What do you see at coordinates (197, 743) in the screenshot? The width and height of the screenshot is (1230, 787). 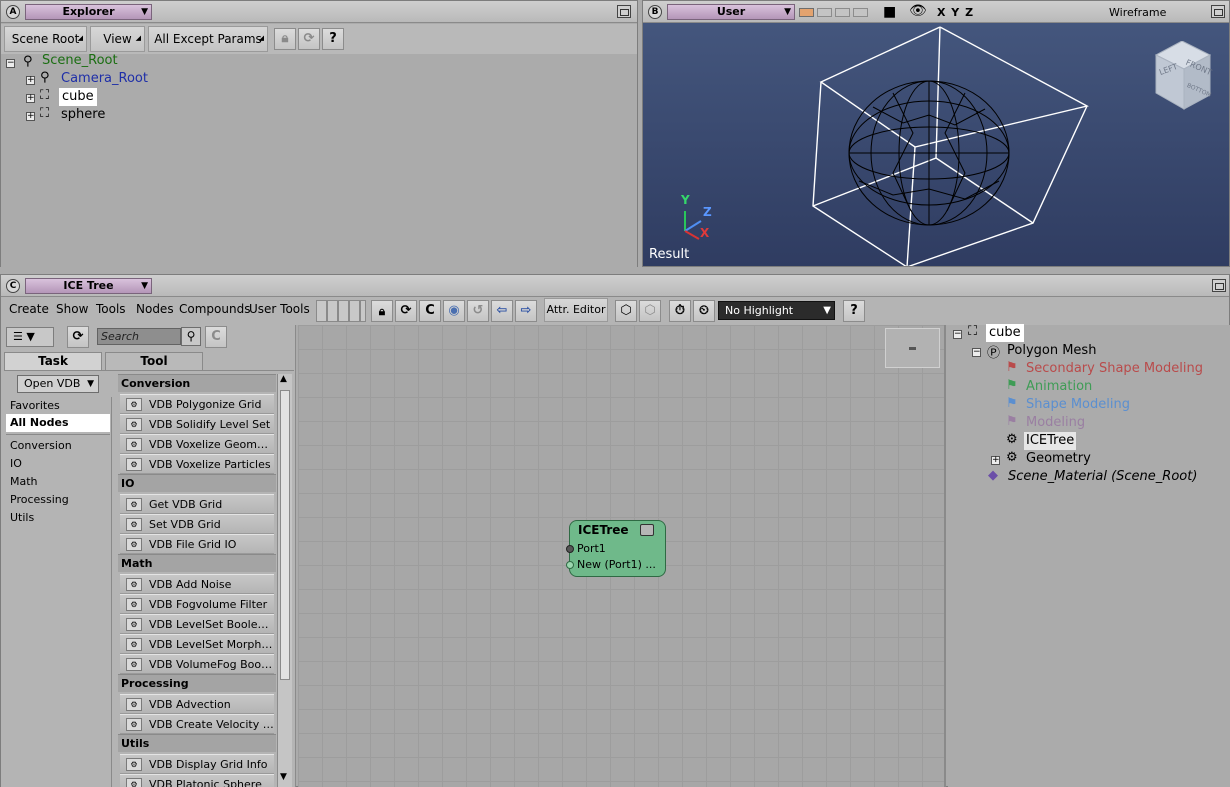 I see `category-header: Utils` at bounding box center [197, 743].